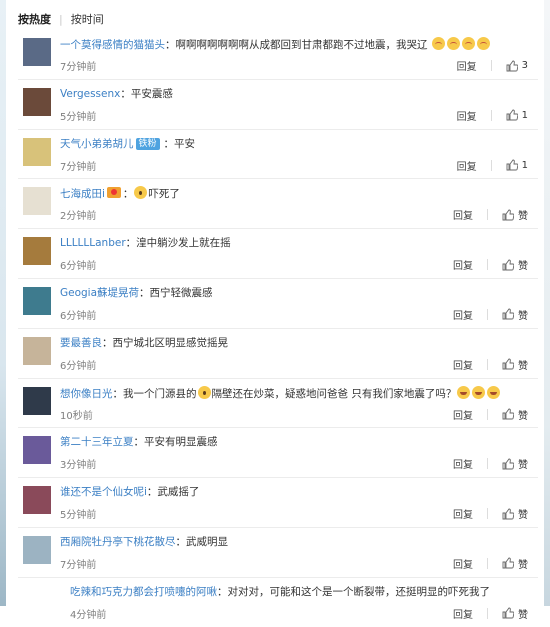  I want to click on comment-text: 武威摇了, so click(178, 492).